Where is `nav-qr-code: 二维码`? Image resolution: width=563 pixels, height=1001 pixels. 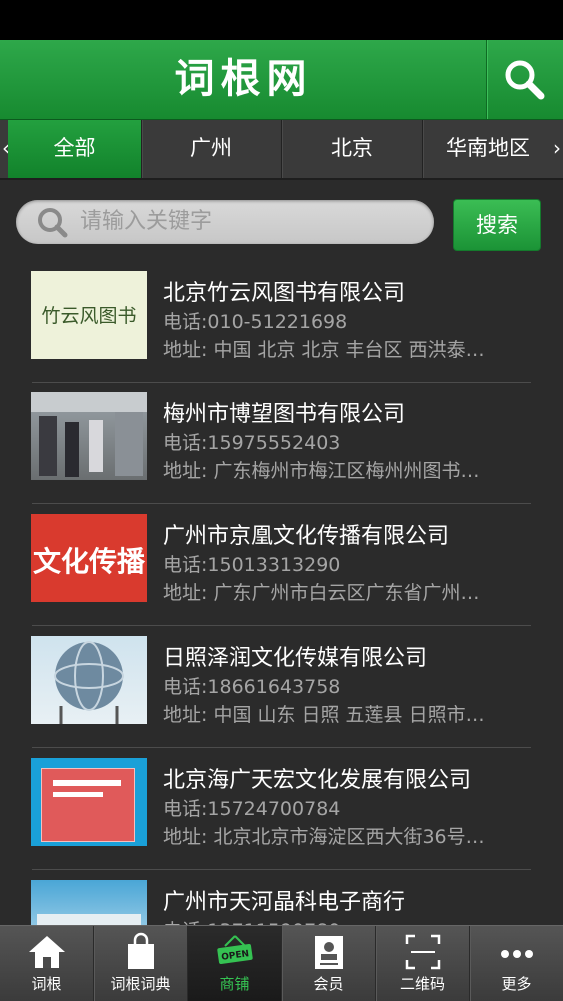 nav-qr-code: 二维码 is located at coordinates (423, 963).